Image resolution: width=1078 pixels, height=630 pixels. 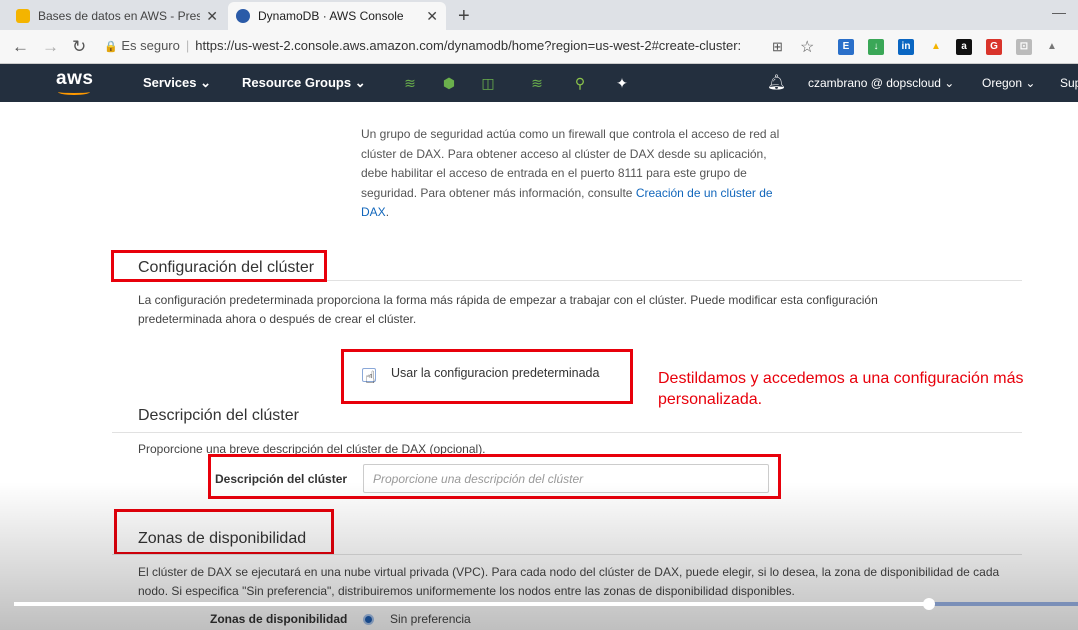 What do you see at coordinates (566, 478) in the screenshot?
I see `cluster-description-input` at bounding box center [566, 478].